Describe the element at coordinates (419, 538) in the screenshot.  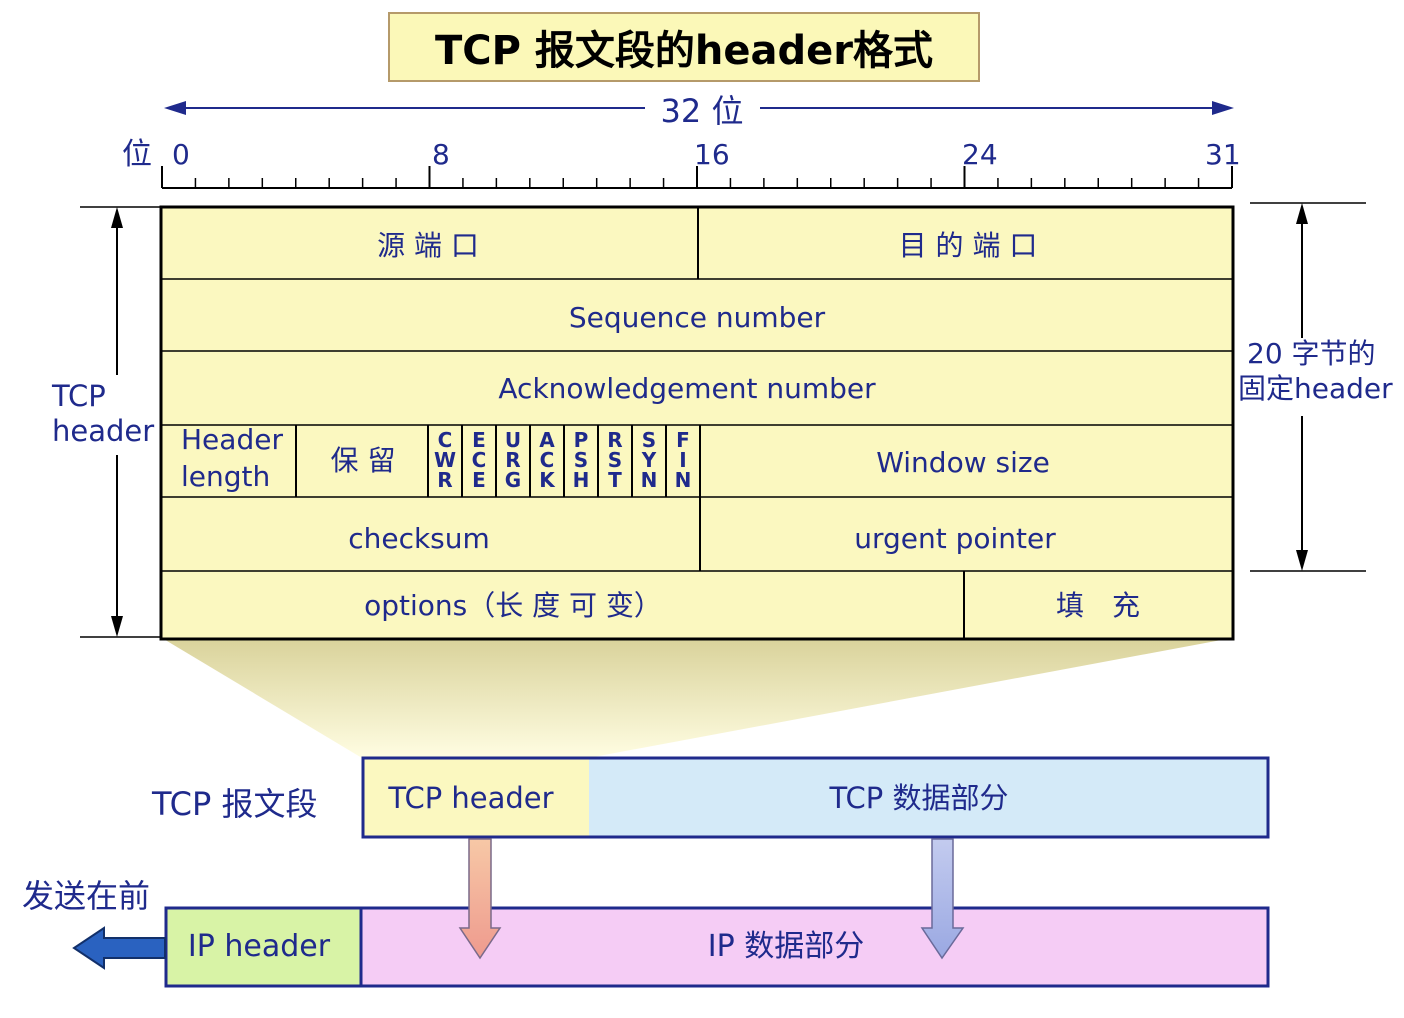
I see `field-checksum: checksum` at that location.